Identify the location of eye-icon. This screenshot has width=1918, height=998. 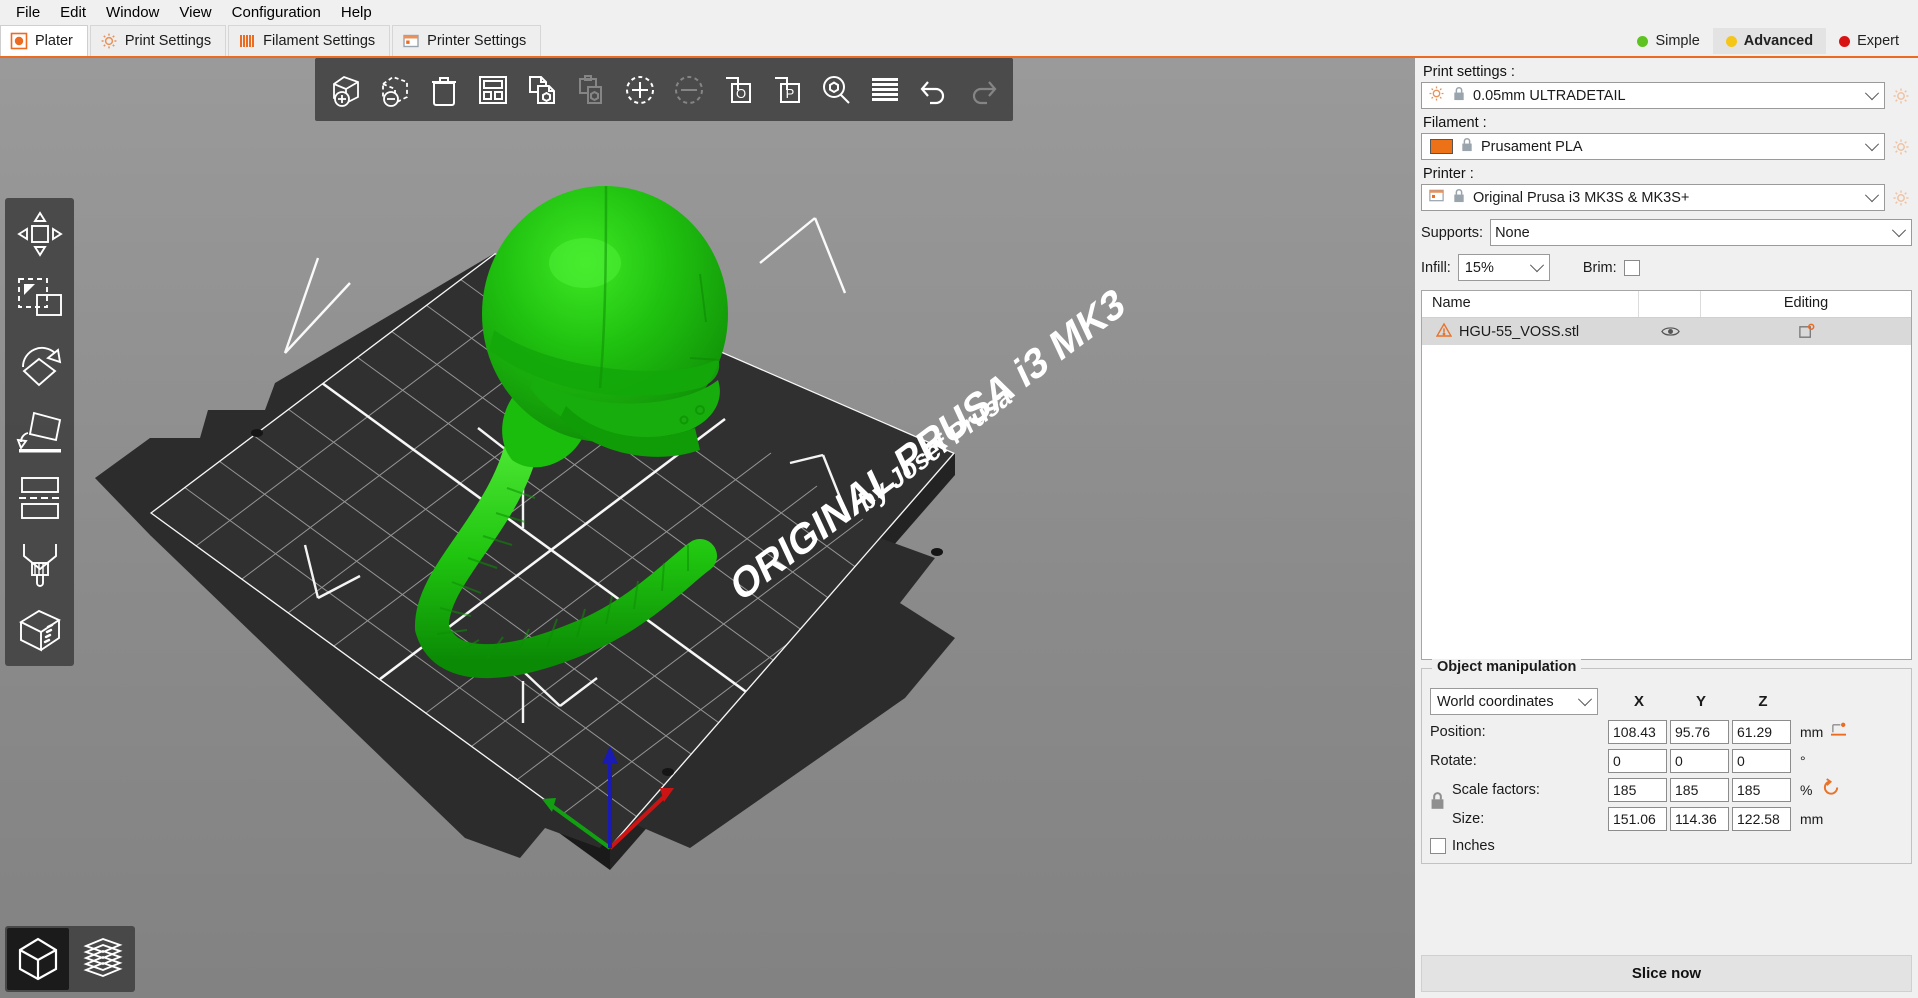
(1670, 331).